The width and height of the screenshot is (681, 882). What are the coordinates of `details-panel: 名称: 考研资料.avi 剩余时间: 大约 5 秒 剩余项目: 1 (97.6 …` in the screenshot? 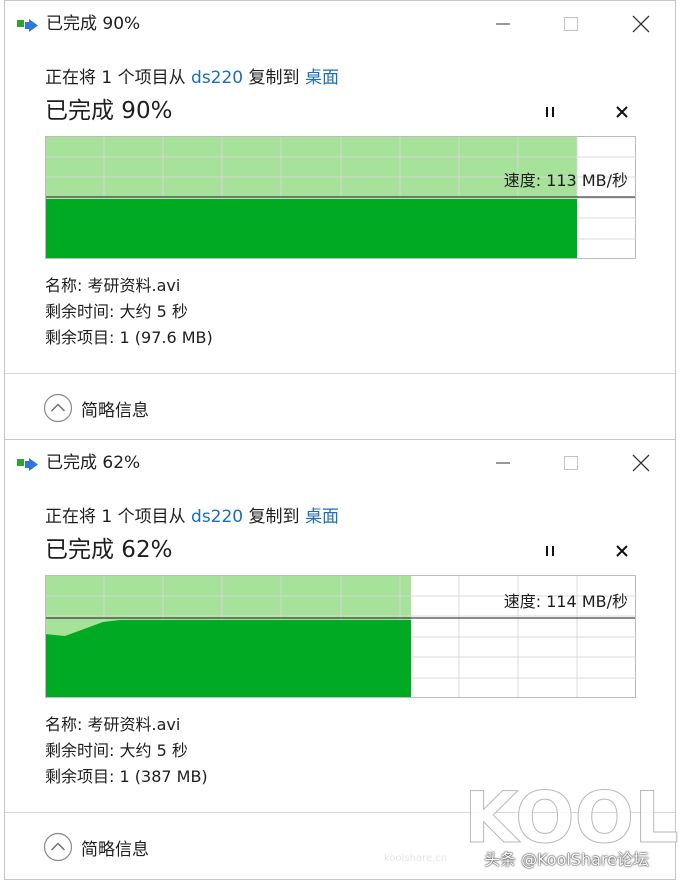 It's located at (129, 312).